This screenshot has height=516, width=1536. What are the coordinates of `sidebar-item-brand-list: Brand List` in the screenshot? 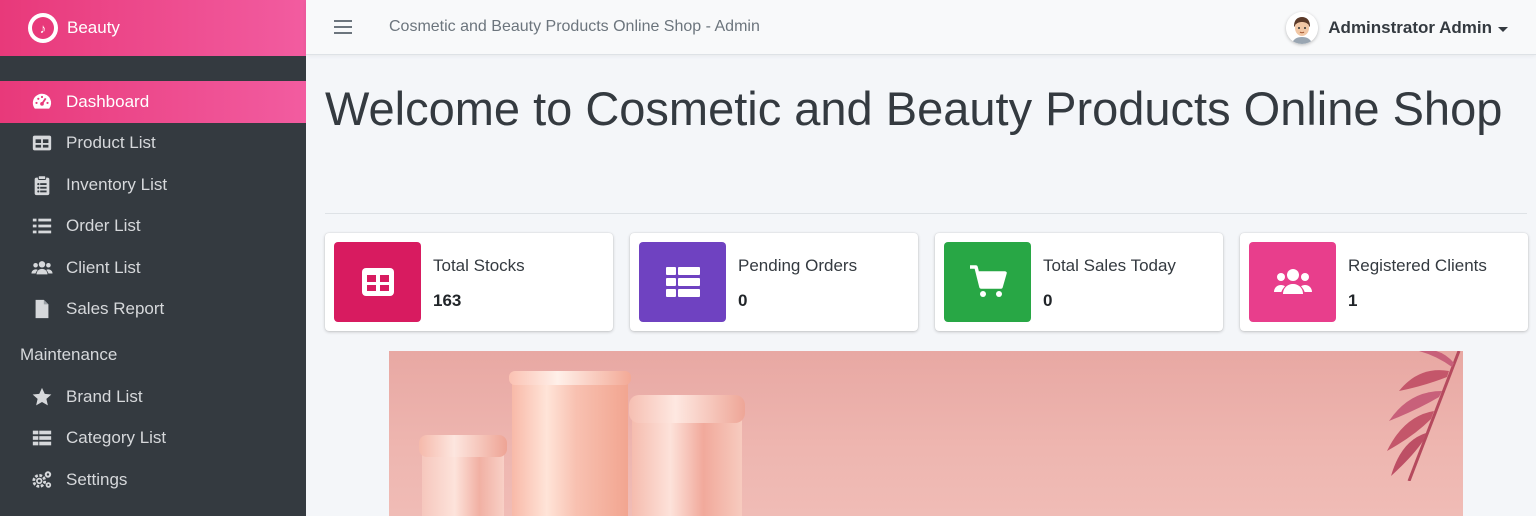 It's located at (153, 397).